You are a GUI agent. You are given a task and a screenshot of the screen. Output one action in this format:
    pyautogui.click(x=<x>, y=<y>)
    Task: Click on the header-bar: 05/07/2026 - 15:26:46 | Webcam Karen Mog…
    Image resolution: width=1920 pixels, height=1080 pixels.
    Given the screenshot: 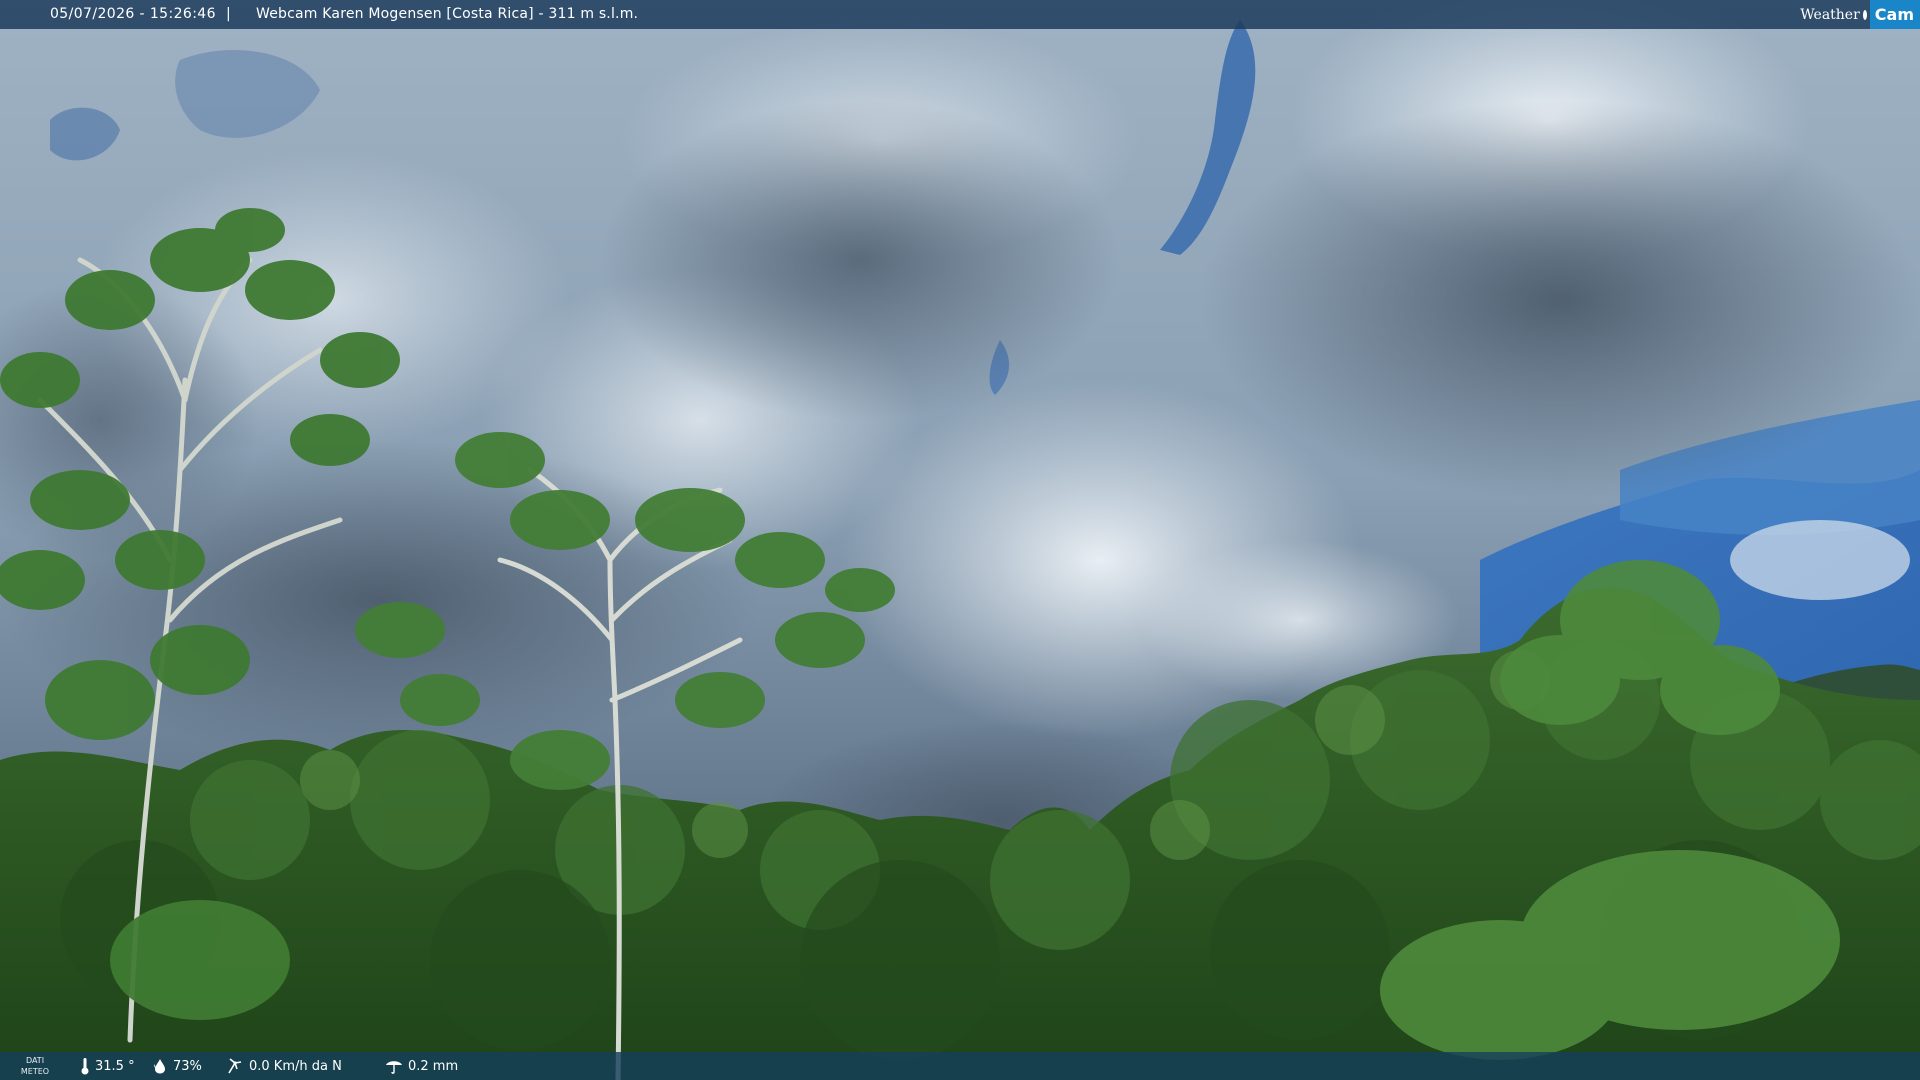 What is the action you would take?
    pyautogui.click(x=960, y=14)
    